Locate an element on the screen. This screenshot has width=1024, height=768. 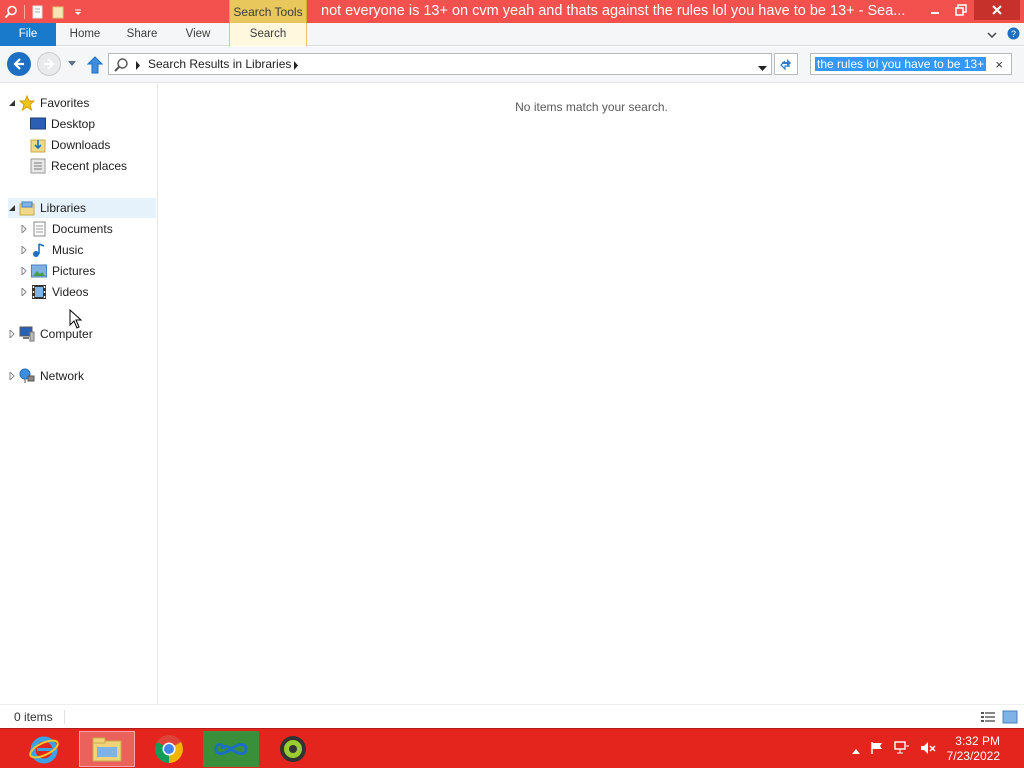
clear-search-icon: × is located at coordinates (999, 64).